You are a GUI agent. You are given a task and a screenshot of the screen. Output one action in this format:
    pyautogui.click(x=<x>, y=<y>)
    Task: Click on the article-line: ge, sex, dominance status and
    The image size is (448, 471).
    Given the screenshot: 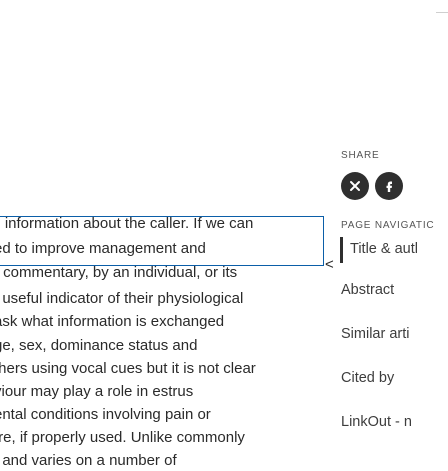 What is the action you would take?
    pyautogui.click(x=99, y=345)
    